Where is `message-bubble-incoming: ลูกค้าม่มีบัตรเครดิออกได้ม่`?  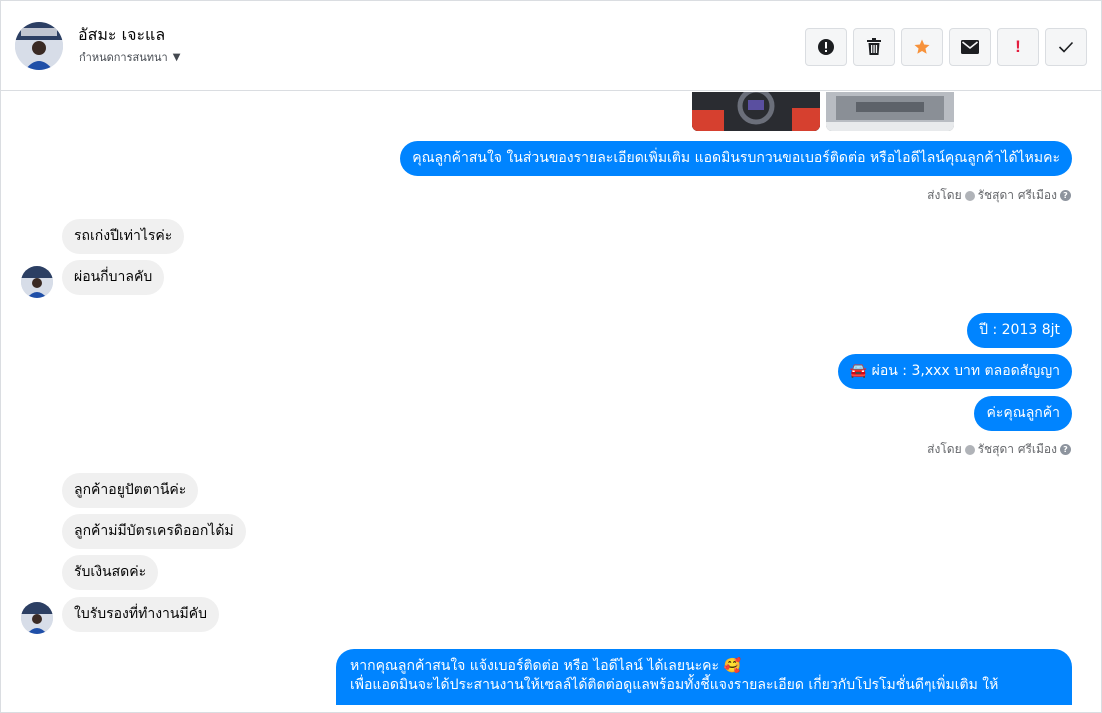 message-bubble-incoming: ลูกค้าม่มีบัตรเครดิออกได้ม่ is located at coordinates (154, 531).